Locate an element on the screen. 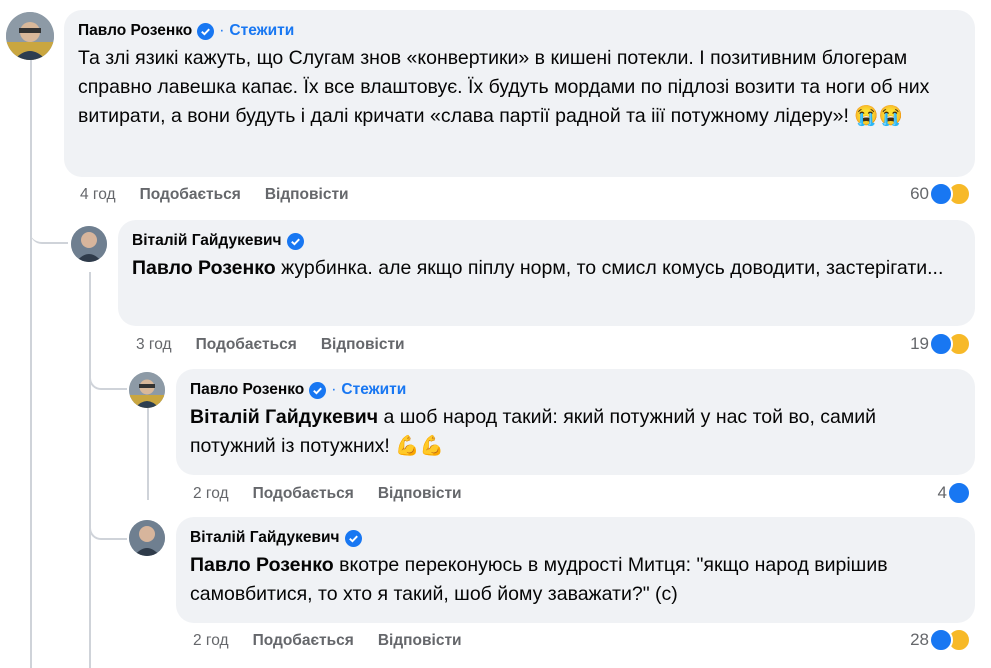 This screenshot has height=668, width=991. thread-line-main is located at coordinates (31, 364).